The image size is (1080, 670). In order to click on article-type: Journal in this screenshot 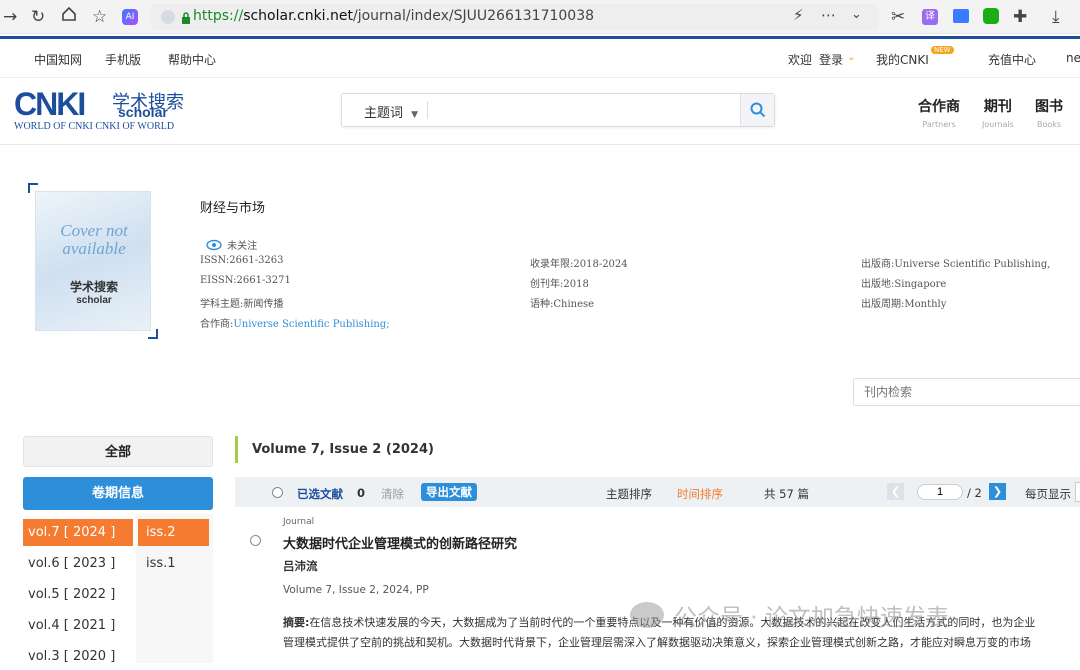, I will do `click(299, 522)`.